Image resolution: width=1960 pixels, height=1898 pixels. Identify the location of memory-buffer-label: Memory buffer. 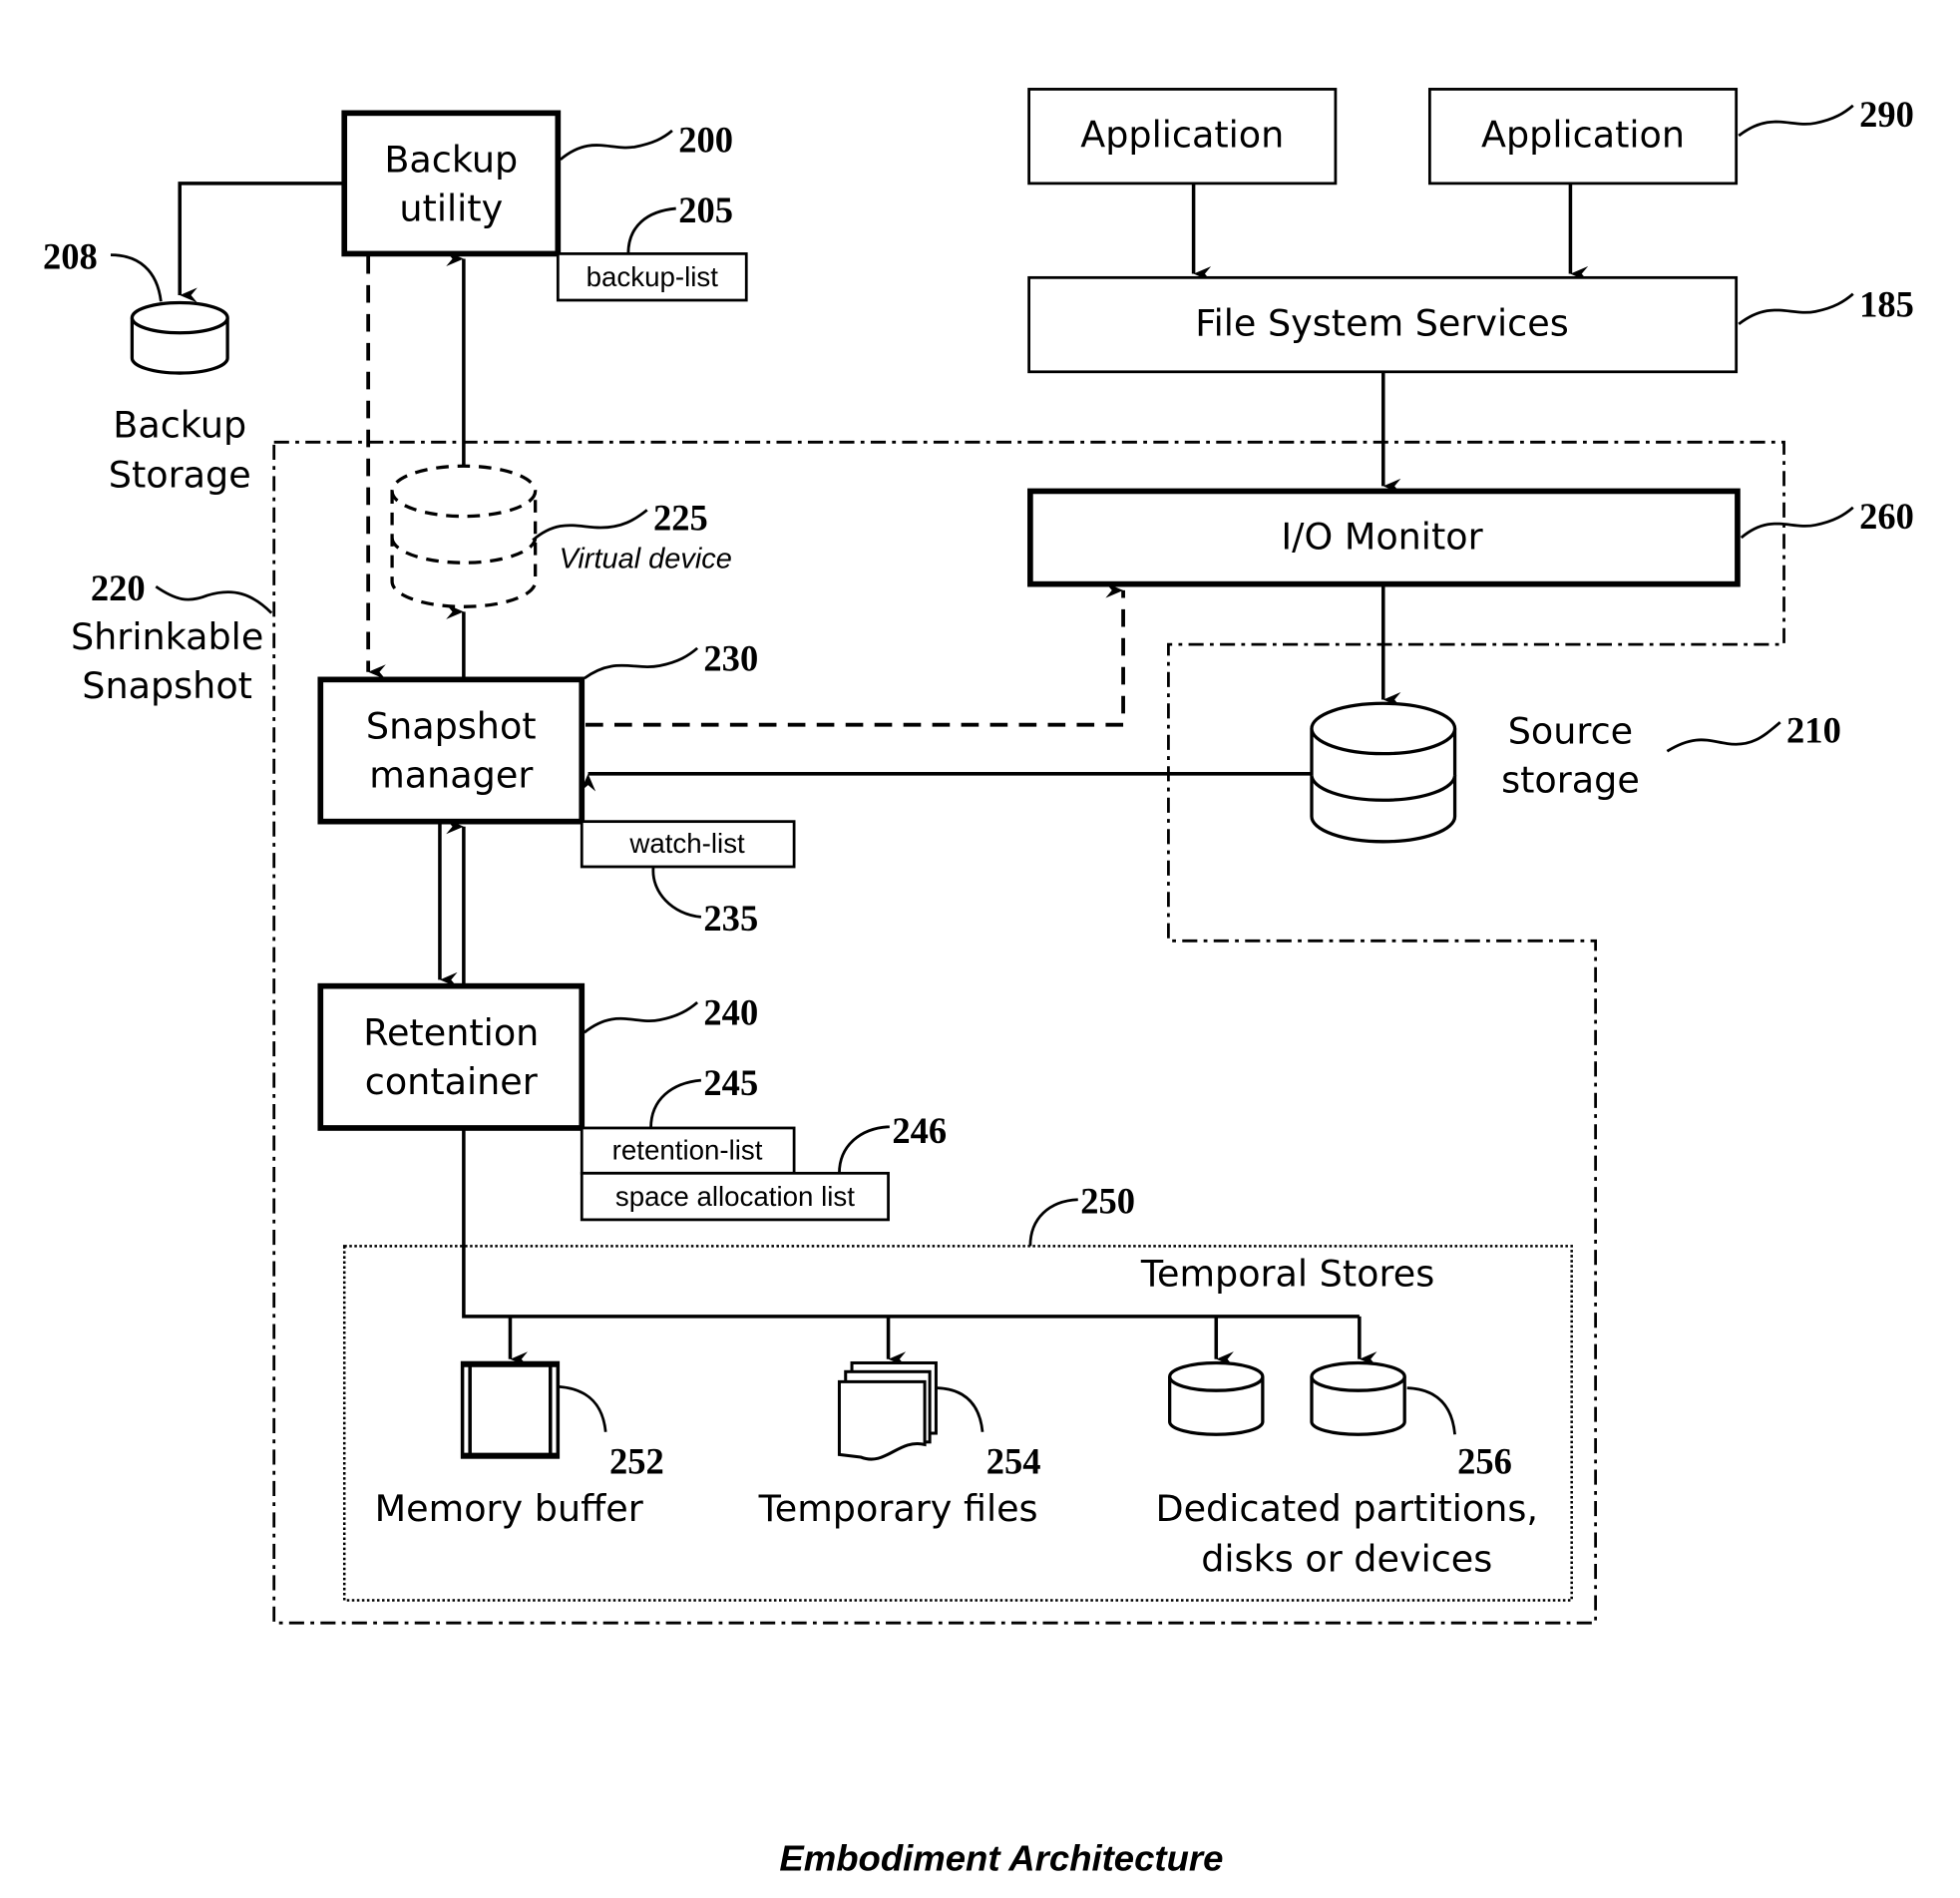
(510, 1509).